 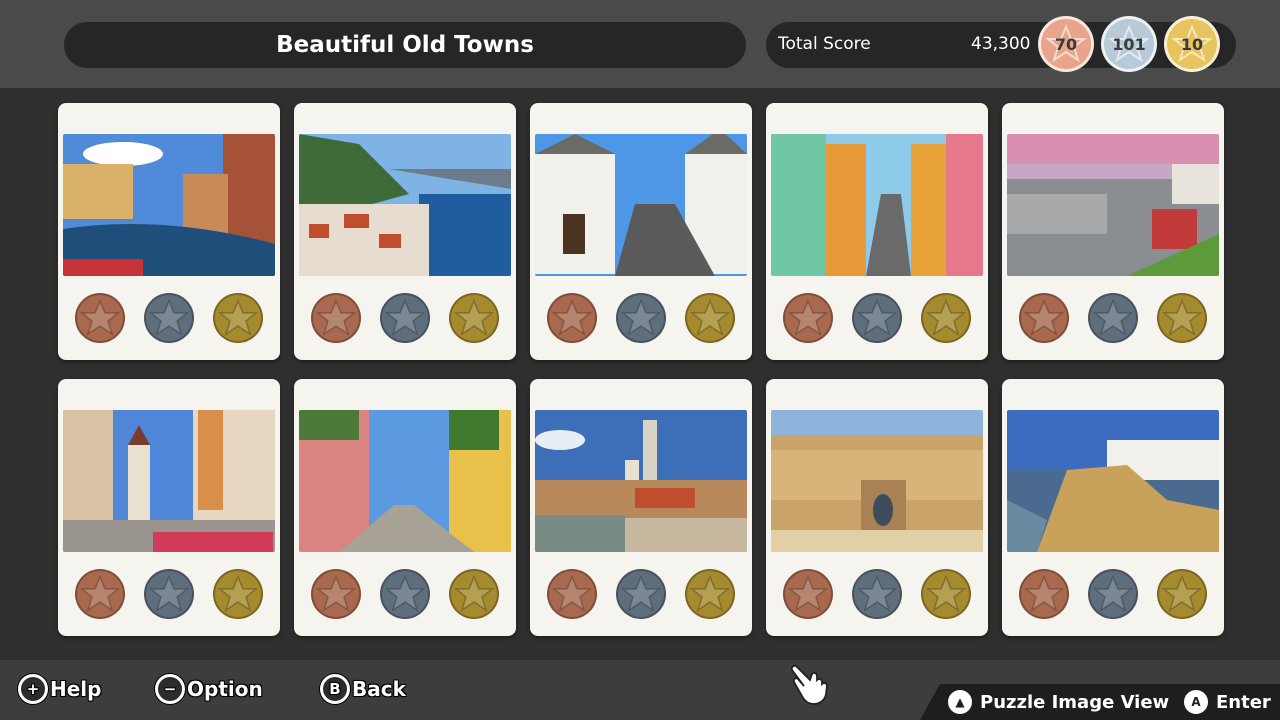 I want to click on option-button: − Option, so click(x=209, y=689).